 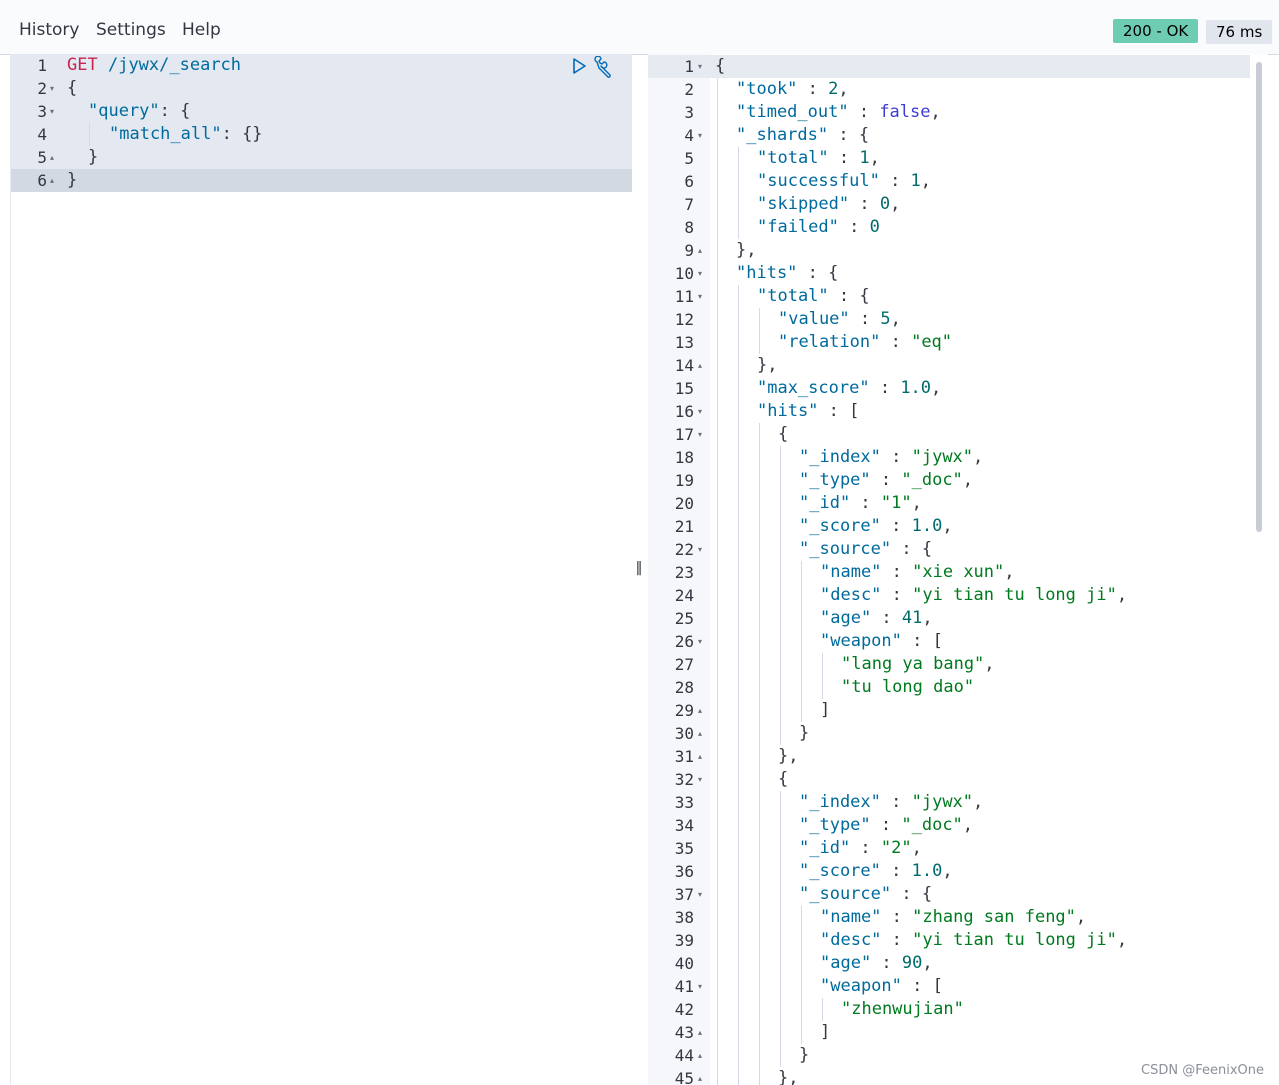 I want to click on code-line: 10 ▾ "hits" : {, so click(x=958, y=273).